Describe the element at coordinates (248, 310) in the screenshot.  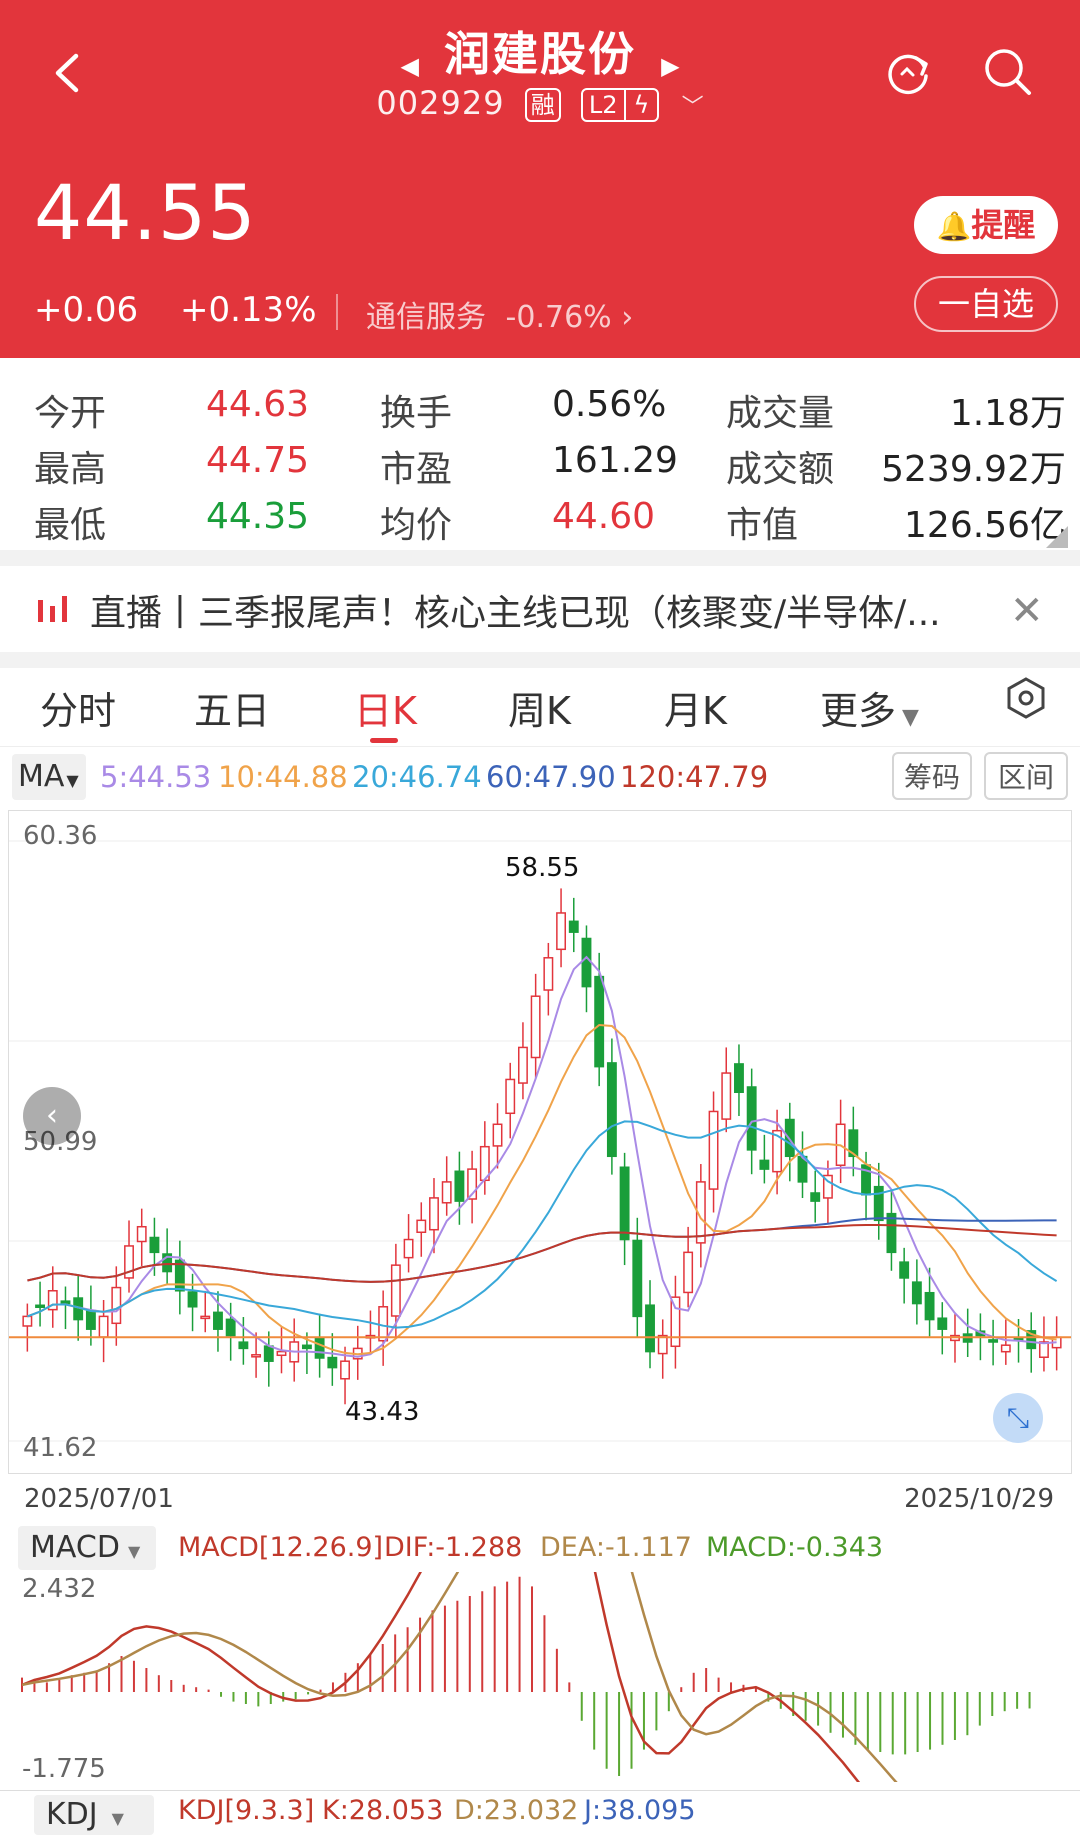
I see `change-percent: +0.13%` at that location.